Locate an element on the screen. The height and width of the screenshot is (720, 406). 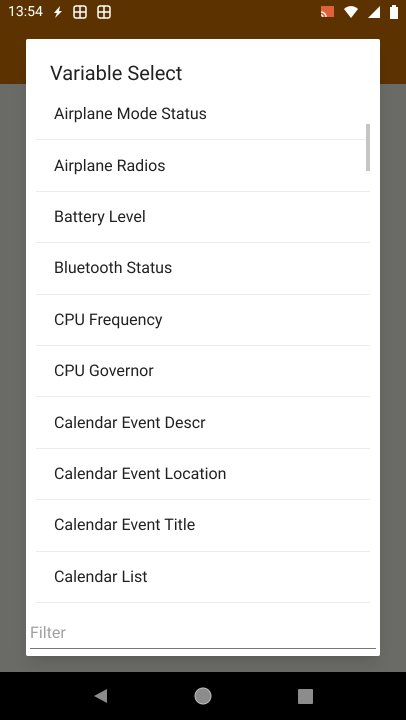
variable-list-item: Calendar List is located at coordinates (203, 577).